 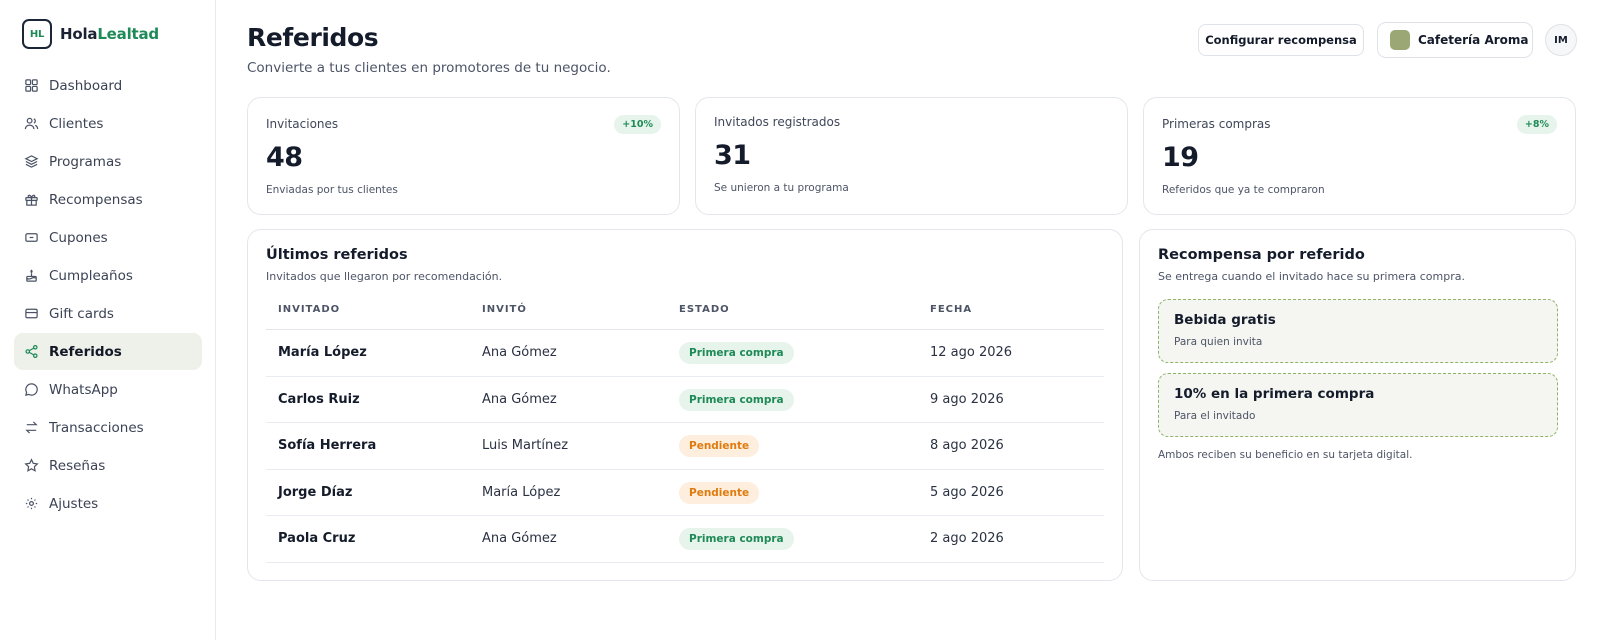 I want to click on referral-date: 5 ago 2026, so click(x=967, y=492).